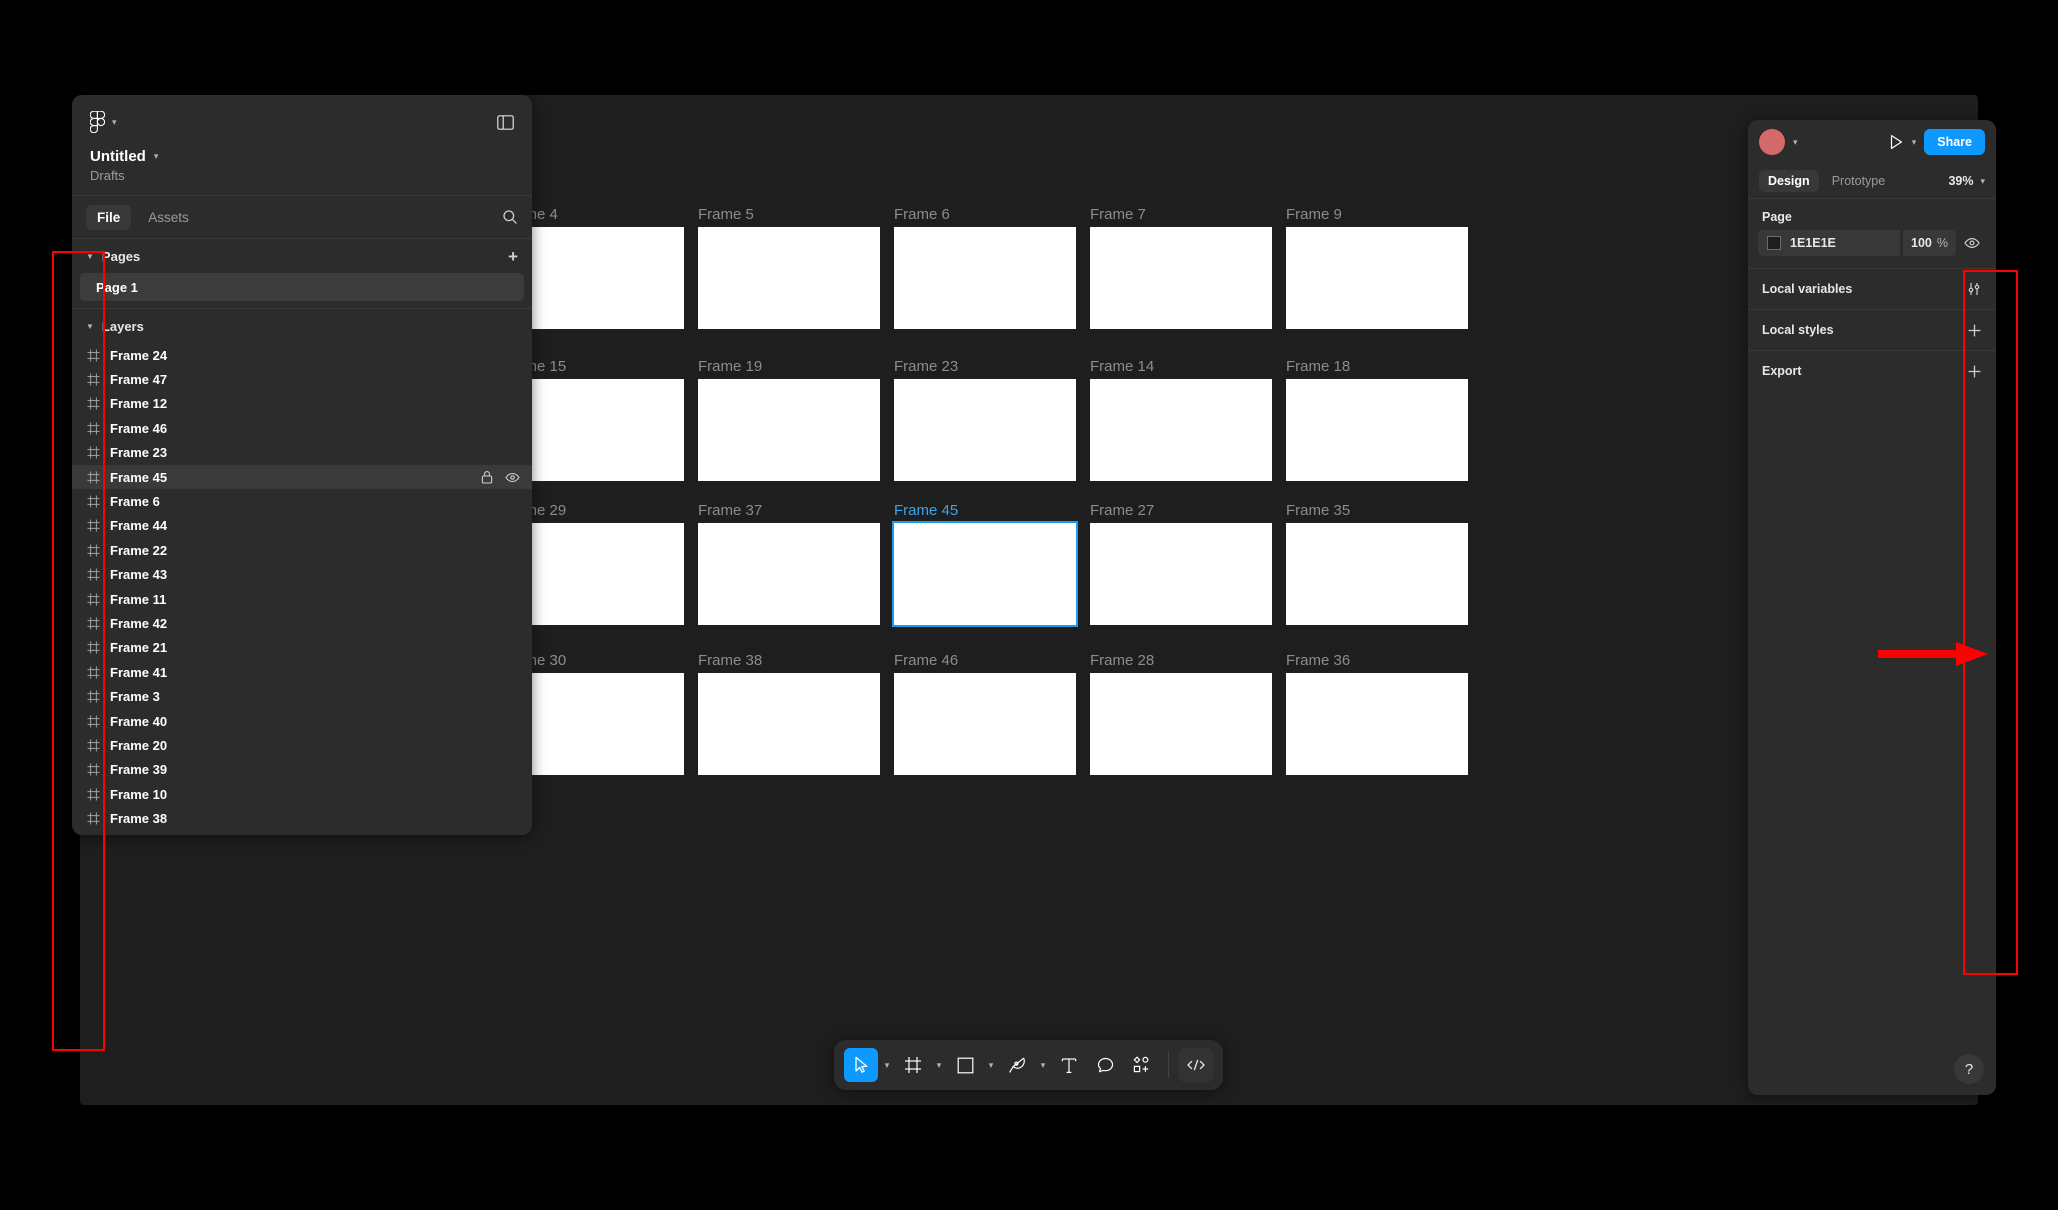 The image size is (2058, 1210). What do you see at coordinates (1969, 1069) in the screenshot?
I see `help-button: ?` at bounding box center [1969, 1069].